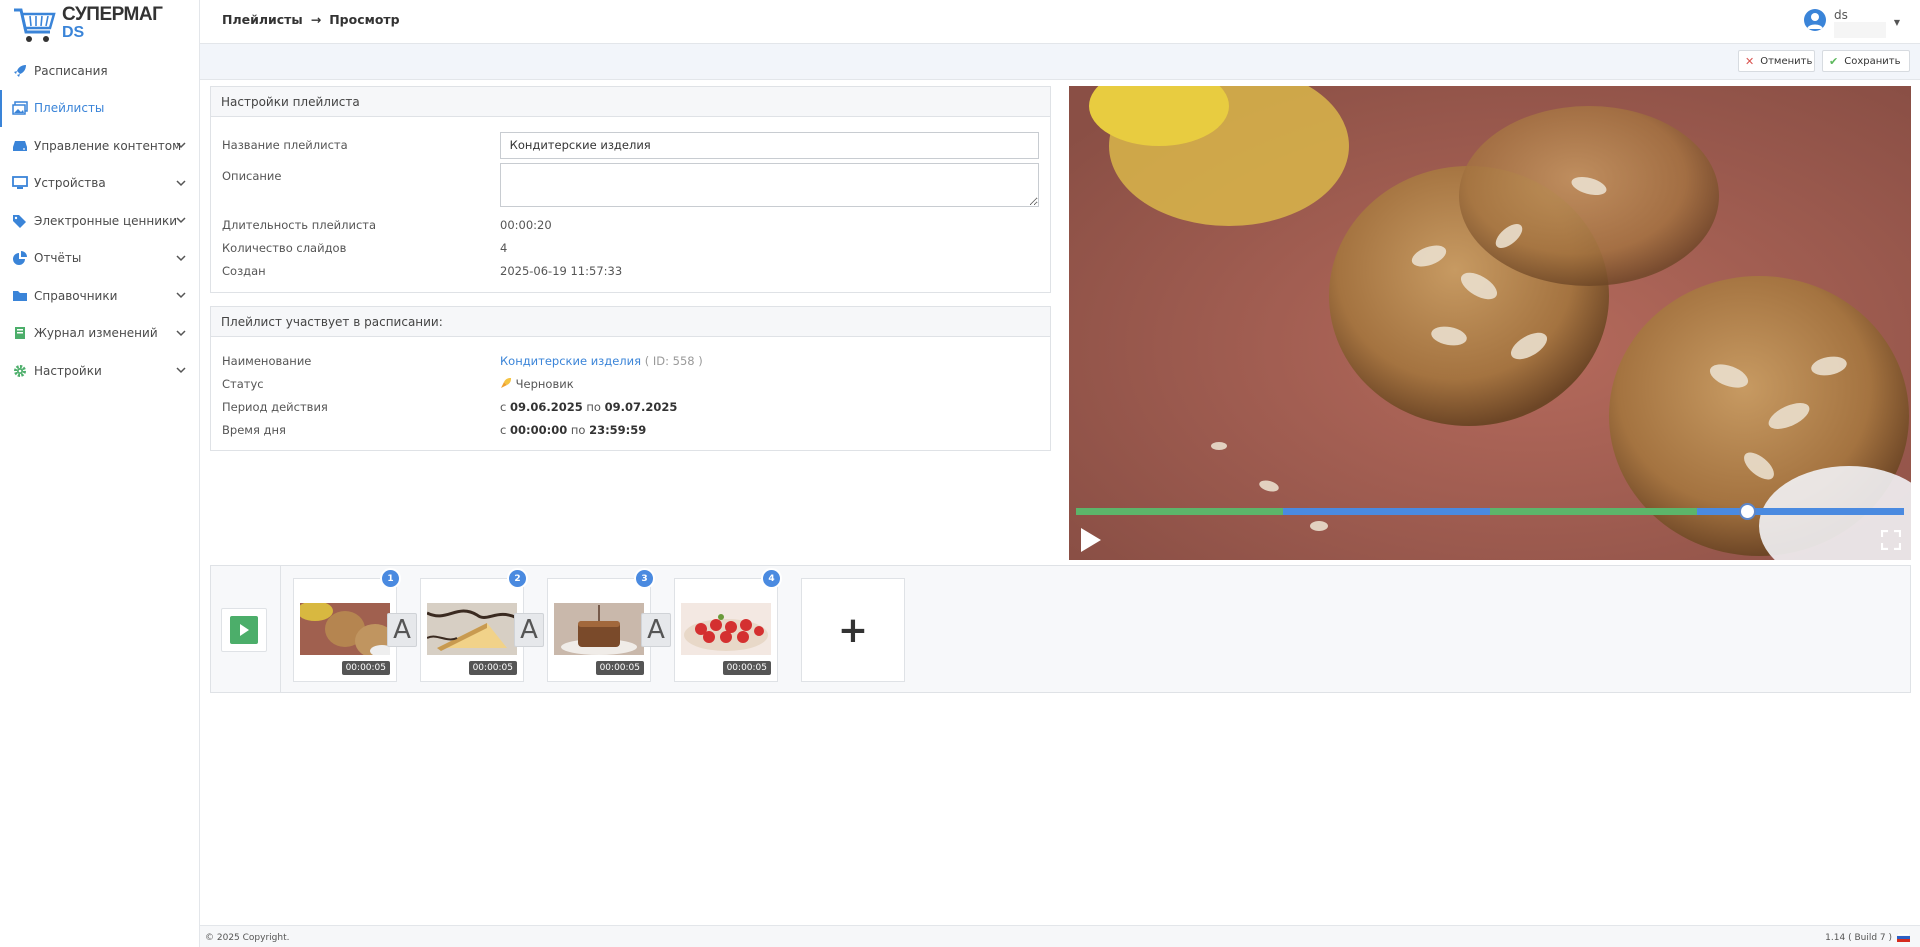 This screenshot has width=1920, height=947. Describe the element at coordinates (630, 322) in the screenshot. I see `panel-title: Плейлист участвует в расписании:` at that location.